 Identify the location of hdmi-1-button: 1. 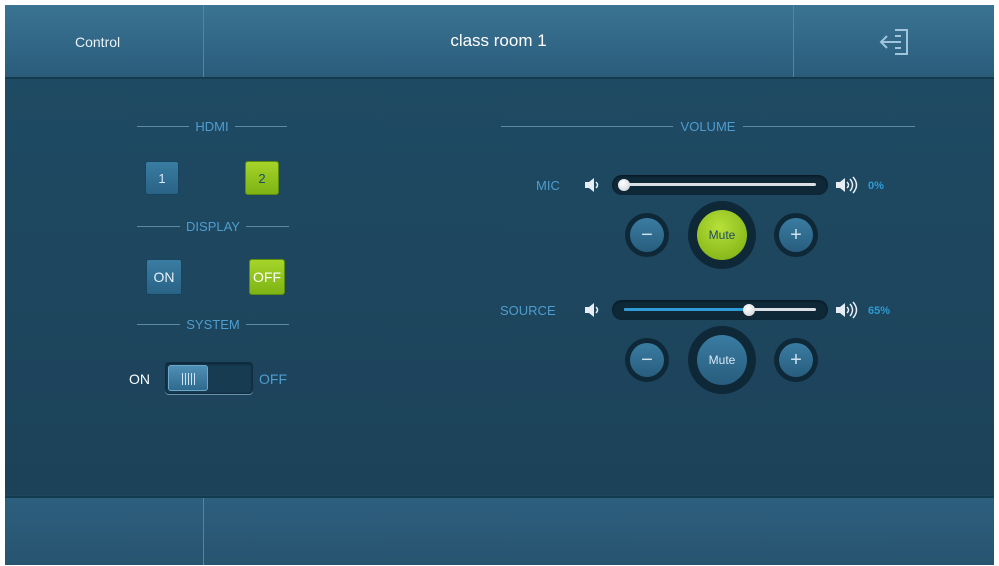
(162, 178).